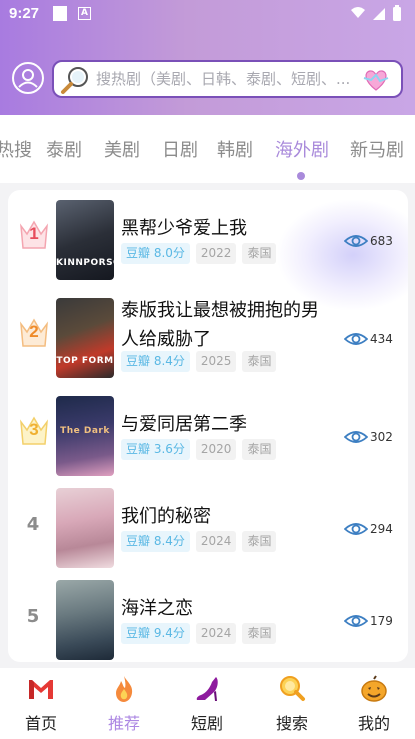 The width and height of the screenshot is (415, 739). Describe the element at coordinates (34, 331) in the screenshot. I see `rank-number: 2` at that location.